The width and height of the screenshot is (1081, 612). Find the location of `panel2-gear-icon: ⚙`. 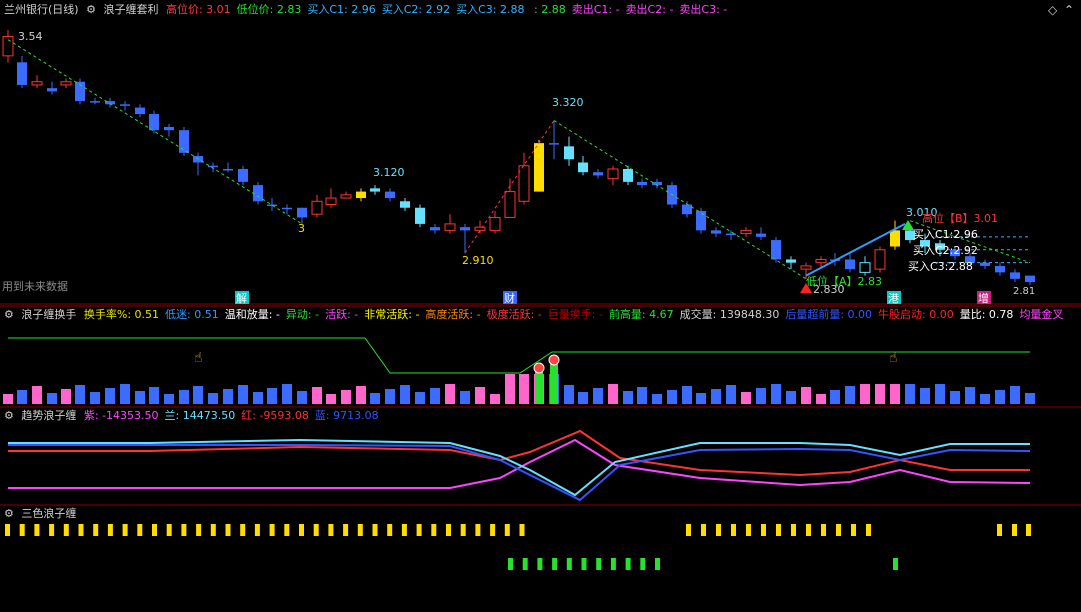

panel2-gear-icon: ⚙ is located at coordinates (9, 314).